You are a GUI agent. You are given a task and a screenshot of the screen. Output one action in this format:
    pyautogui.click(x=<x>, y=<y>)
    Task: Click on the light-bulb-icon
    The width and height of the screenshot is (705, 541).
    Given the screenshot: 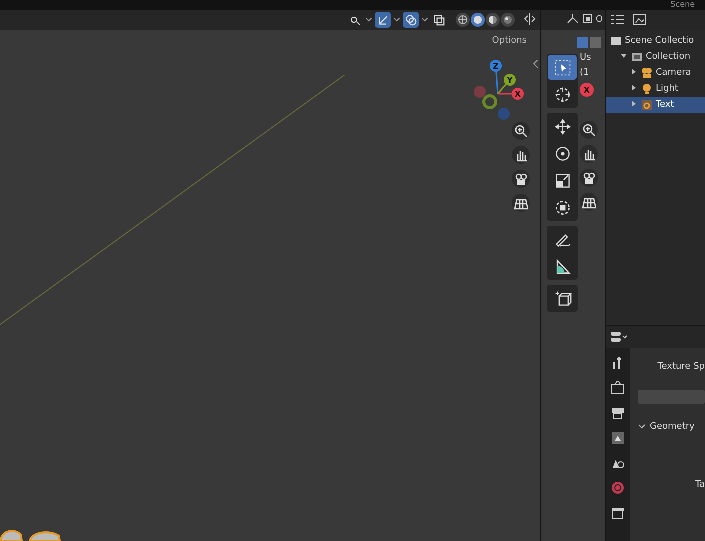 What is the action you would take?
    pyautogui.click(x=647, y=89)
    